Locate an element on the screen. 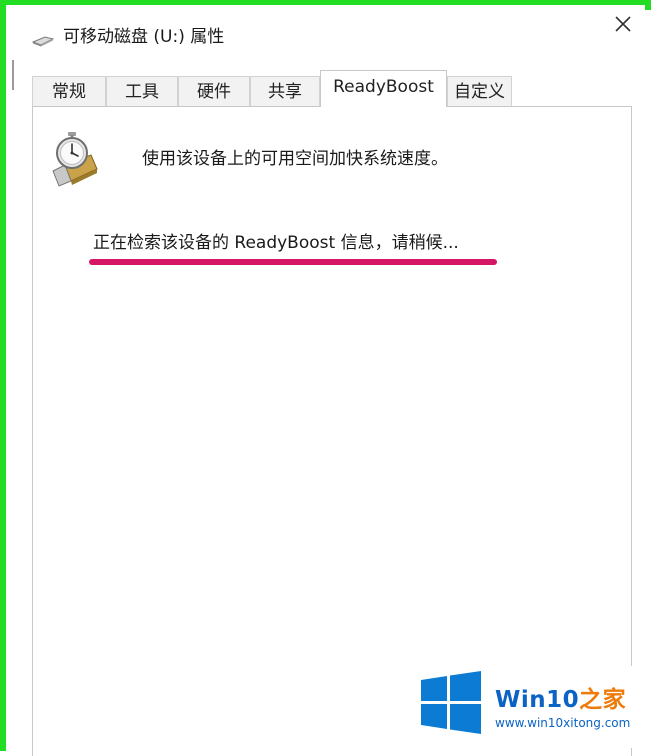  close-button is located at coordinates (622, 27).